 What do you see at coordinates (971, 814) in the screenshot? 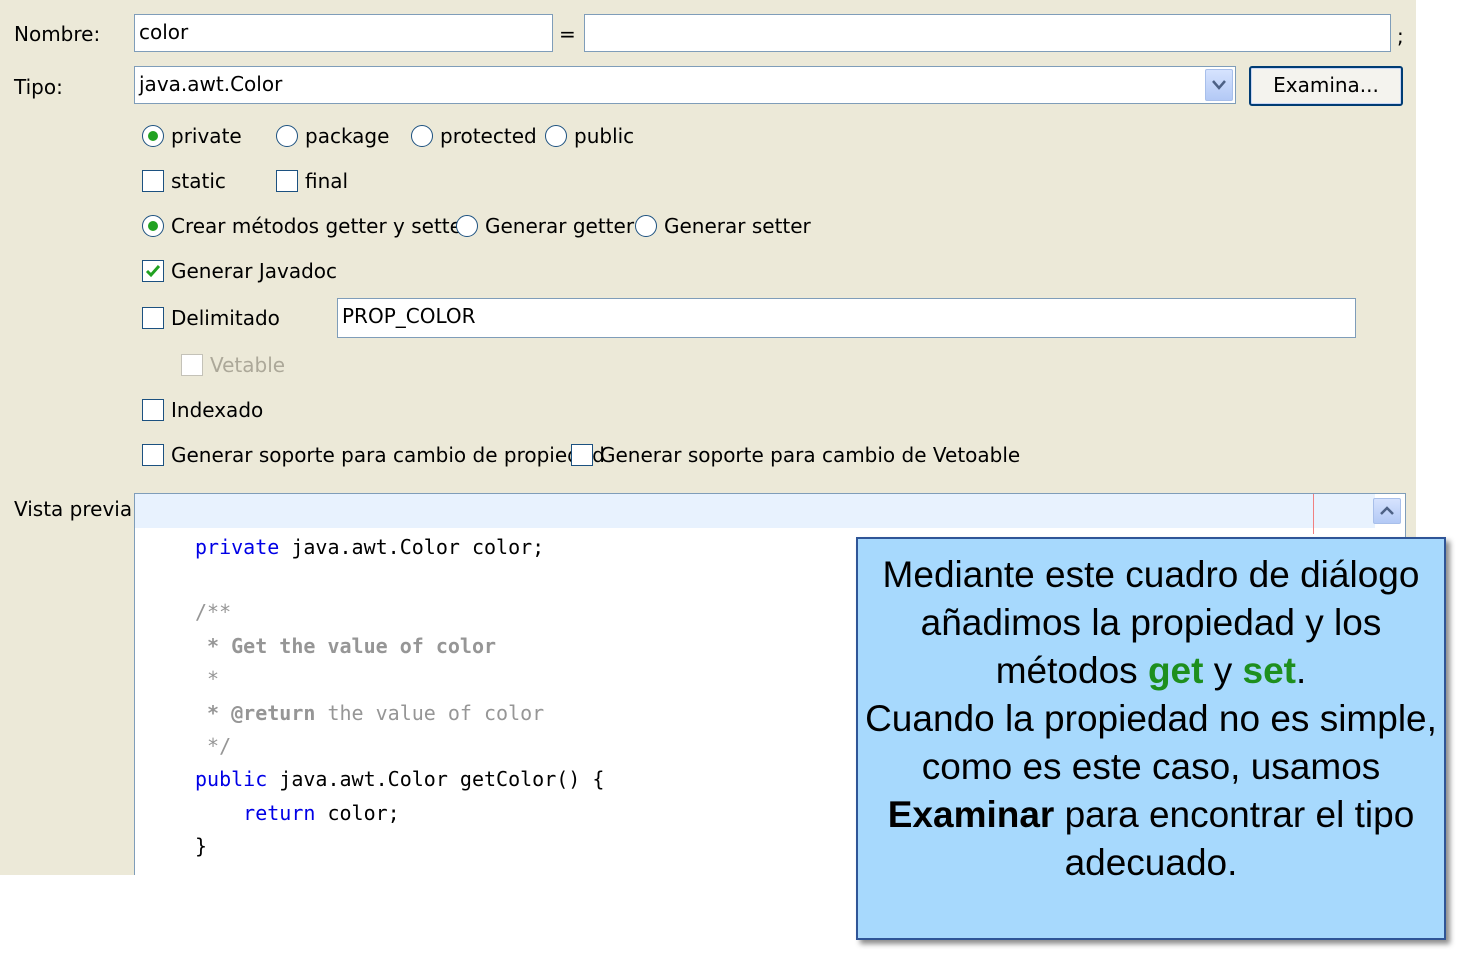
I see `callout-examinar: Examinar` at bounding box center [971, 814].